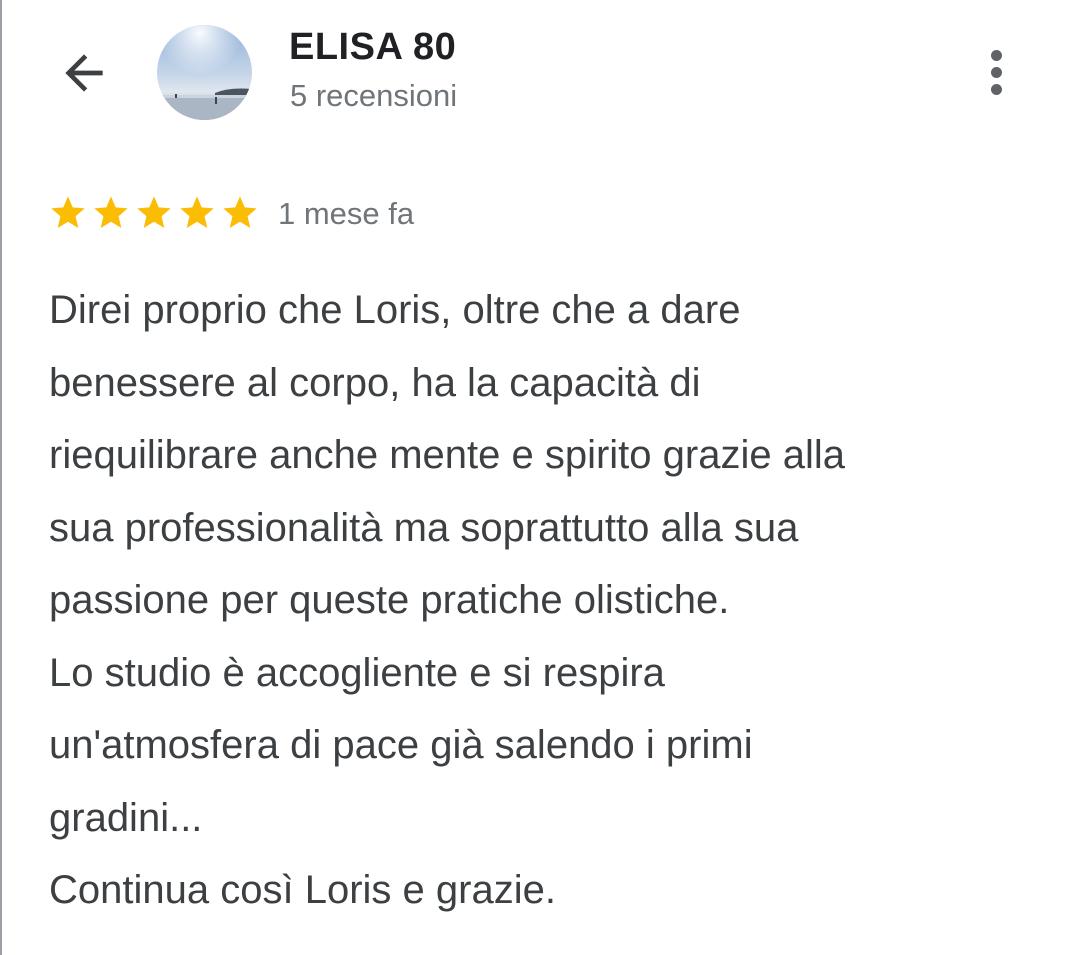 This screenshot has width=1080, height=955. I want to click on review-text-line: Lo studio è accogliente e si respira, so click(357, 672).